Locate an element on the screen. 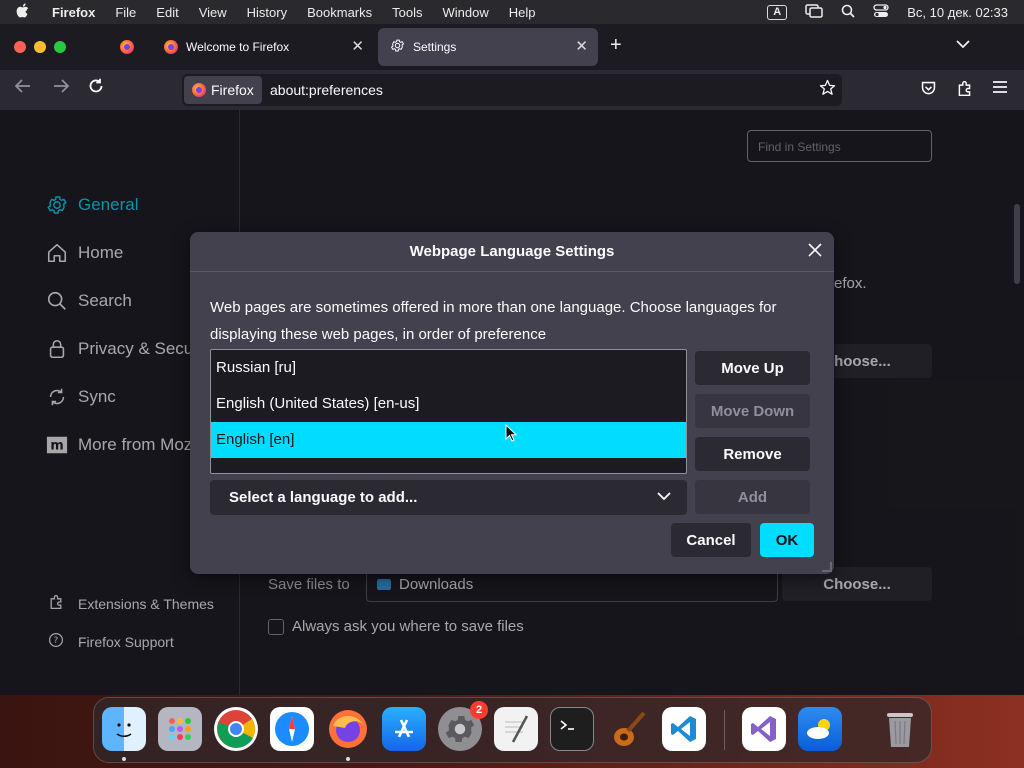  forward-arrow-icon is located at coordinates (61, 88).